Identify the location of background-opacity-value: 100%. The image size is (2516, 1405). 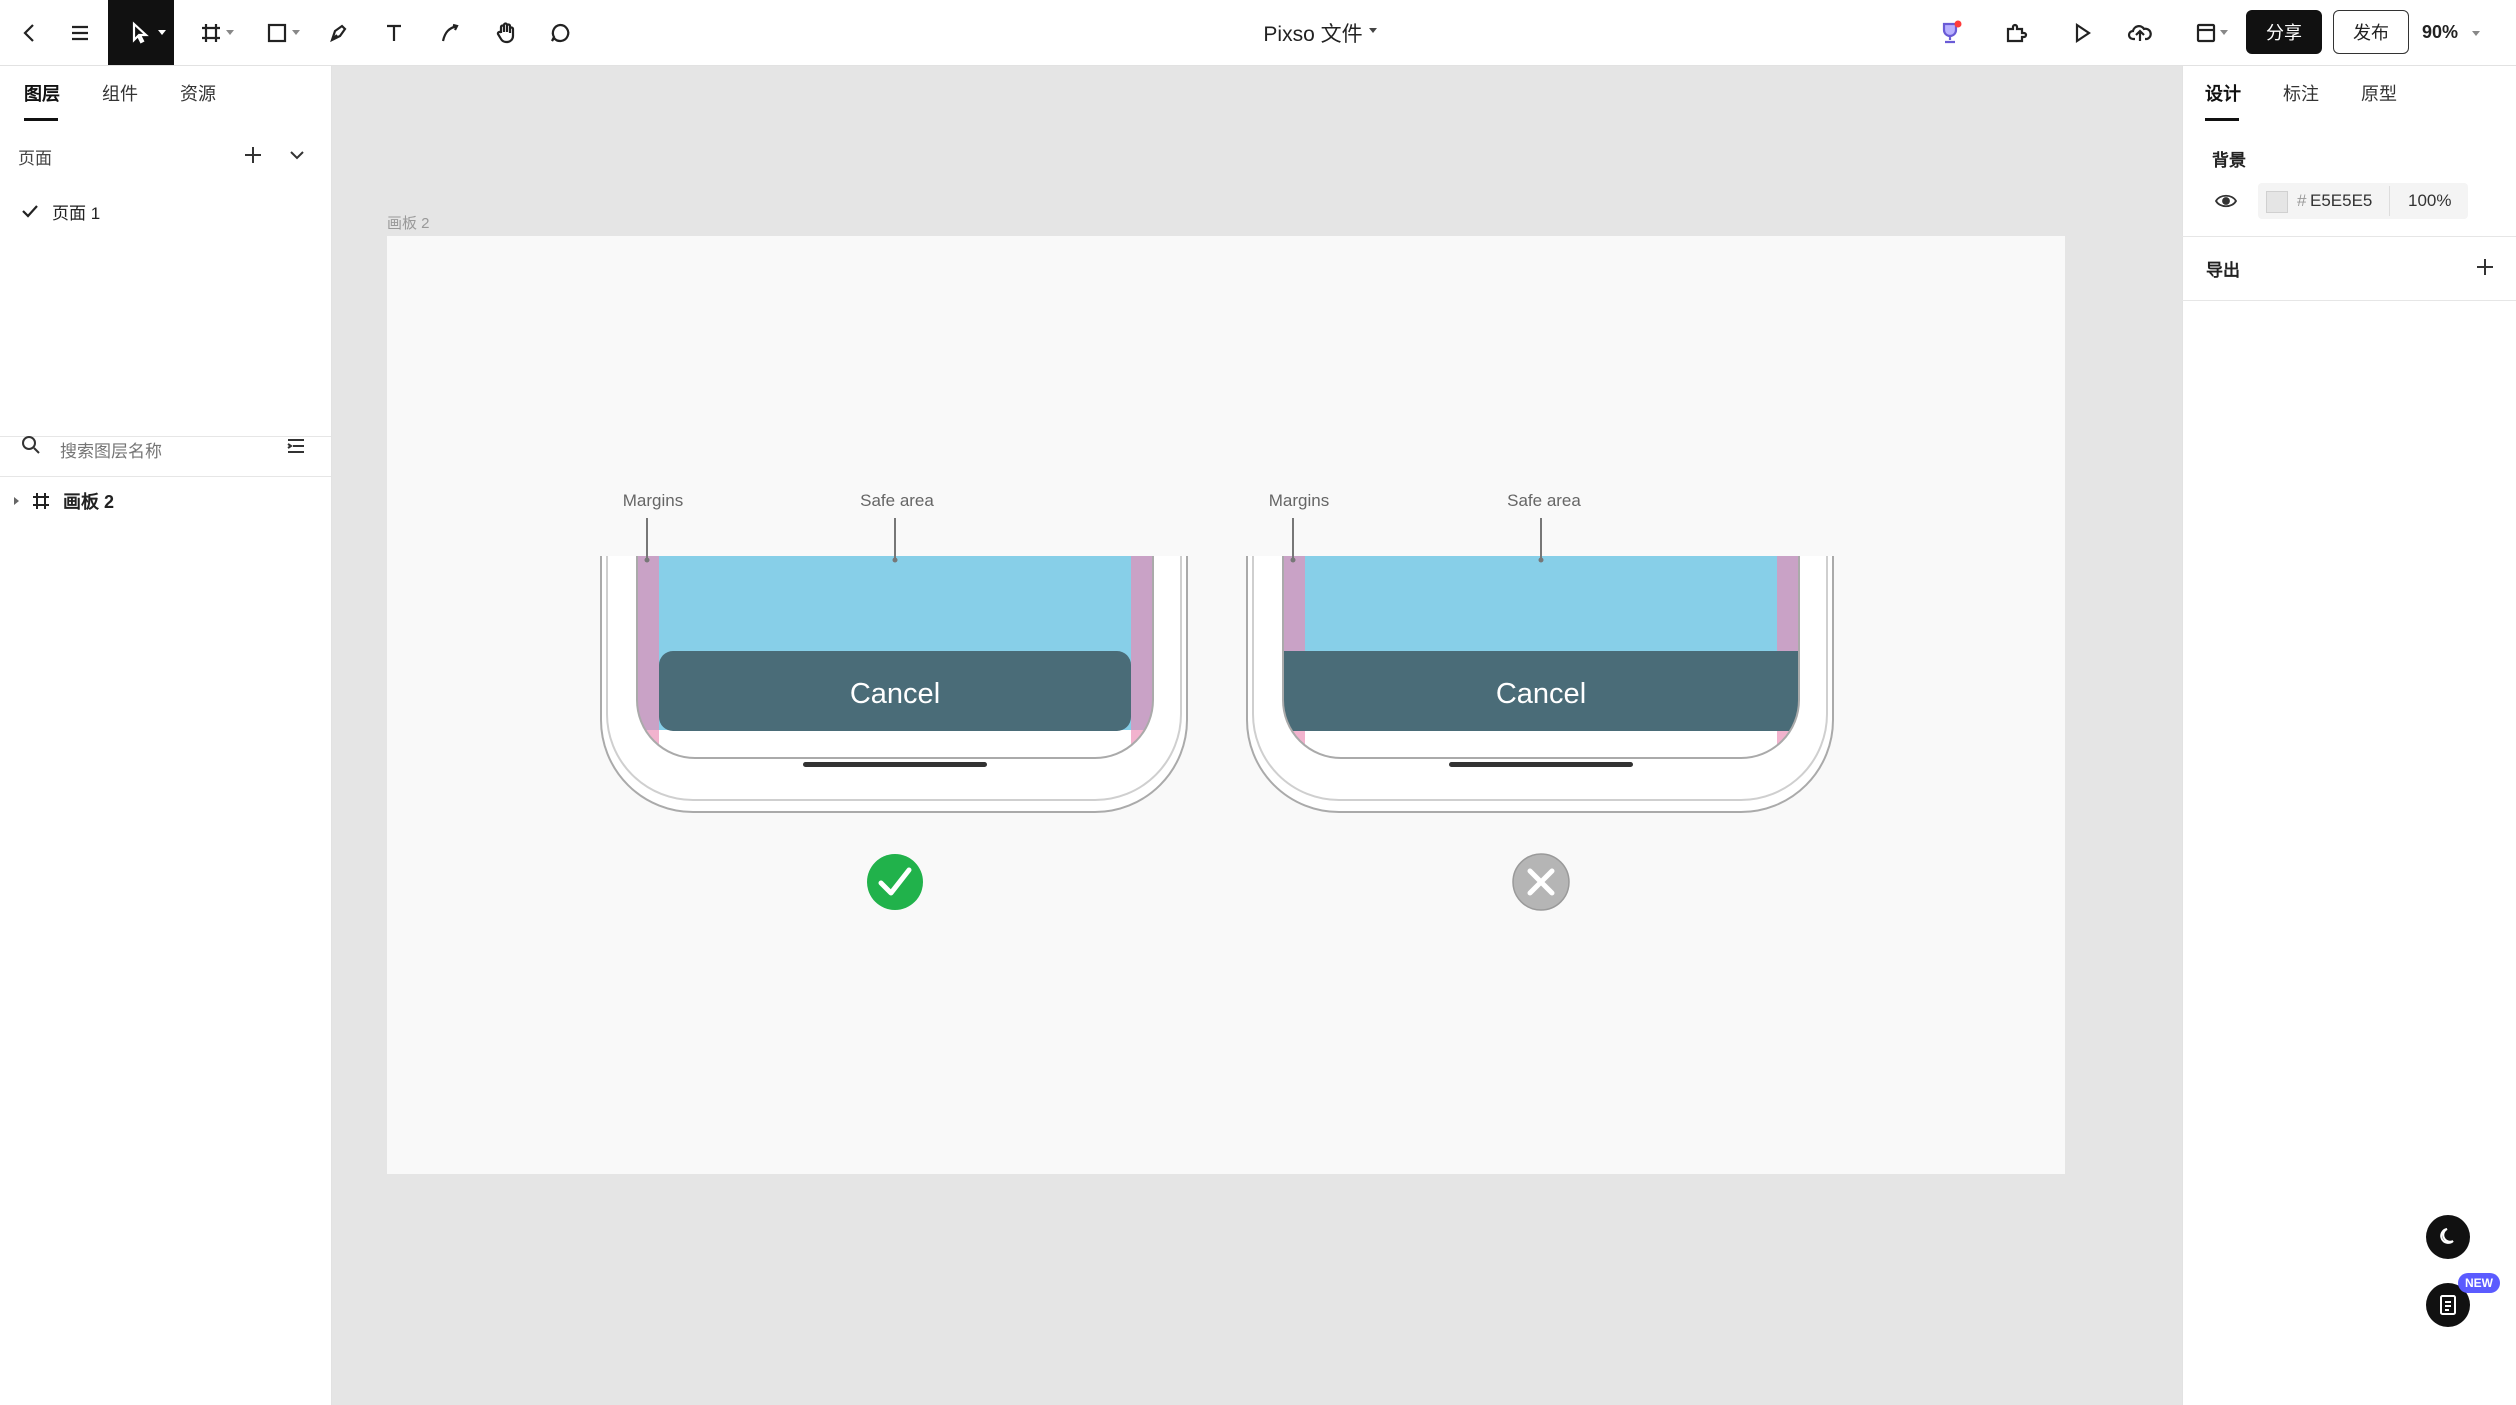
(2429, 201).